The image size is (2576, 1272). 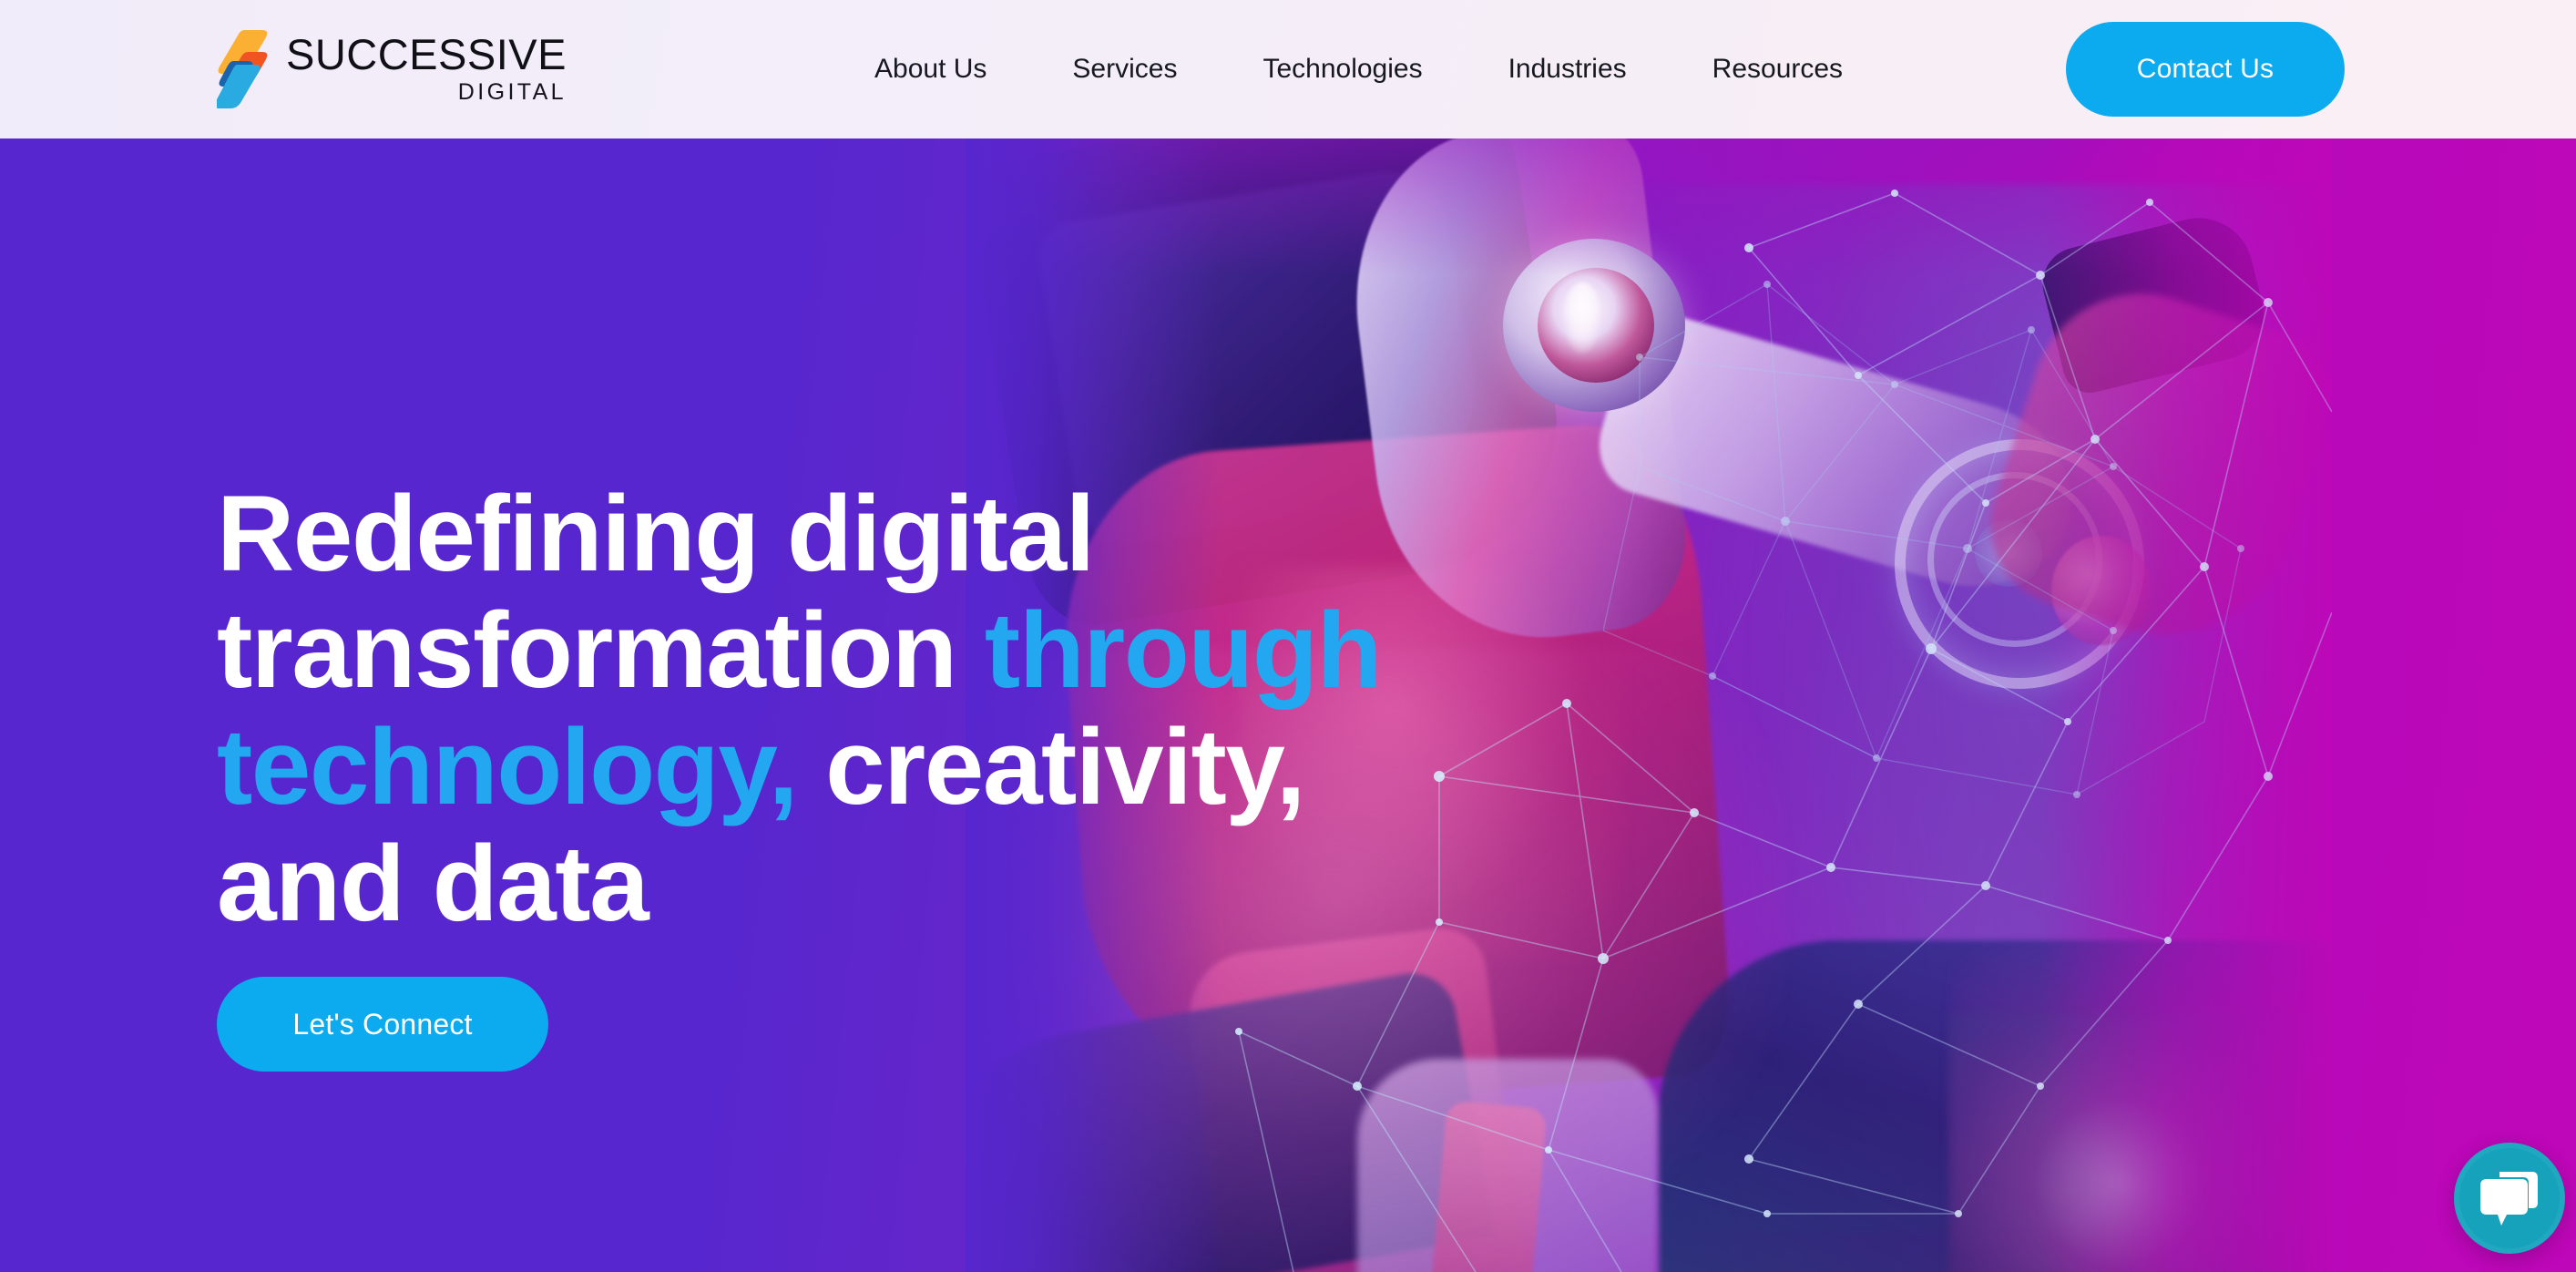 I want to click on nav-item-technologies: Technologies, so click(x=1342, y=69).